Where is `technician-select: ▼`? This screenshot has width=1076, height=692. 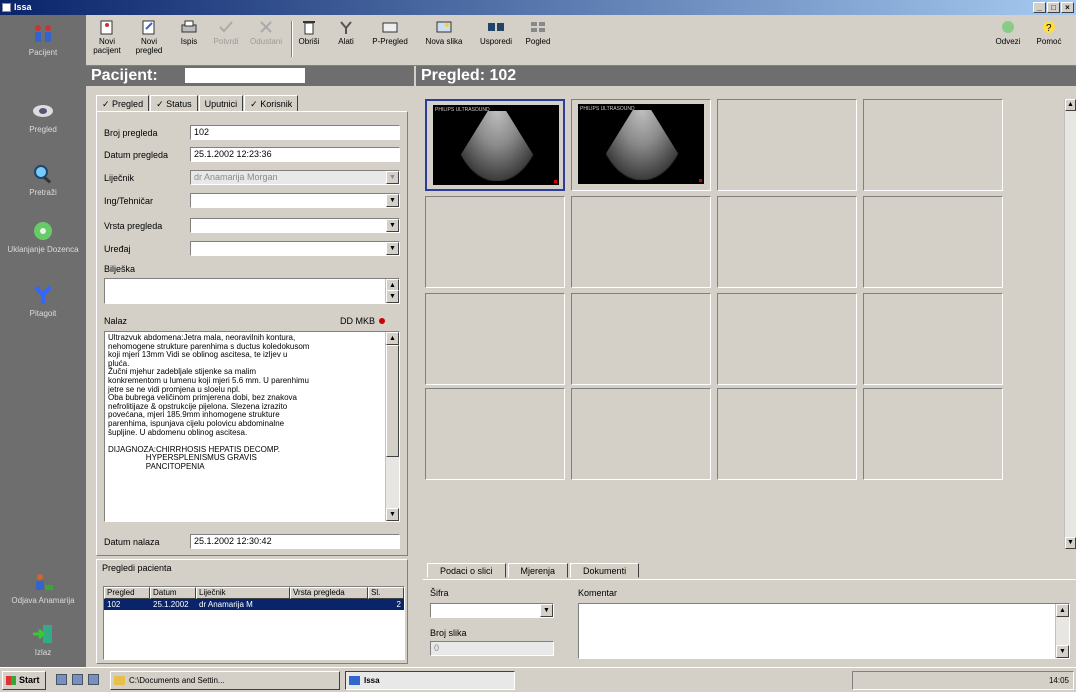 technician-select: ▼ is located at coordinates (295, 200).